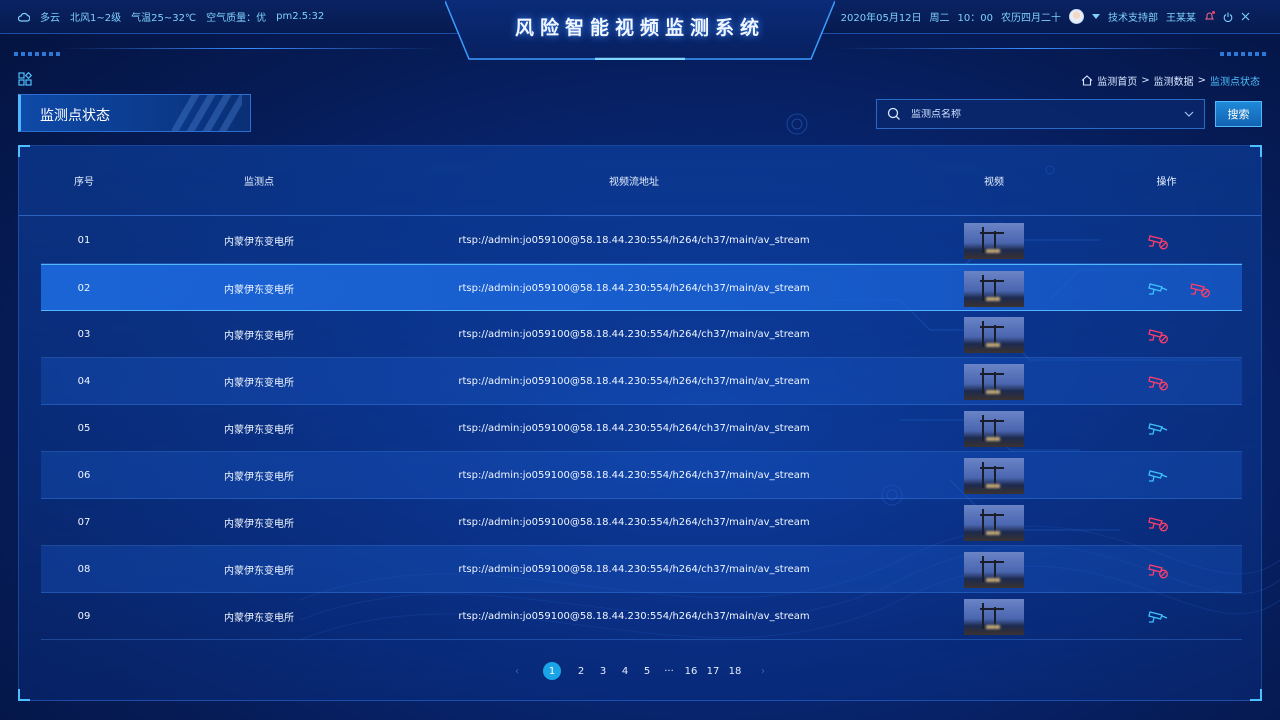 Image resolution: width=1280 pixels, height=720 pixels. I want to click on panel-corner, so click(1256, 695).